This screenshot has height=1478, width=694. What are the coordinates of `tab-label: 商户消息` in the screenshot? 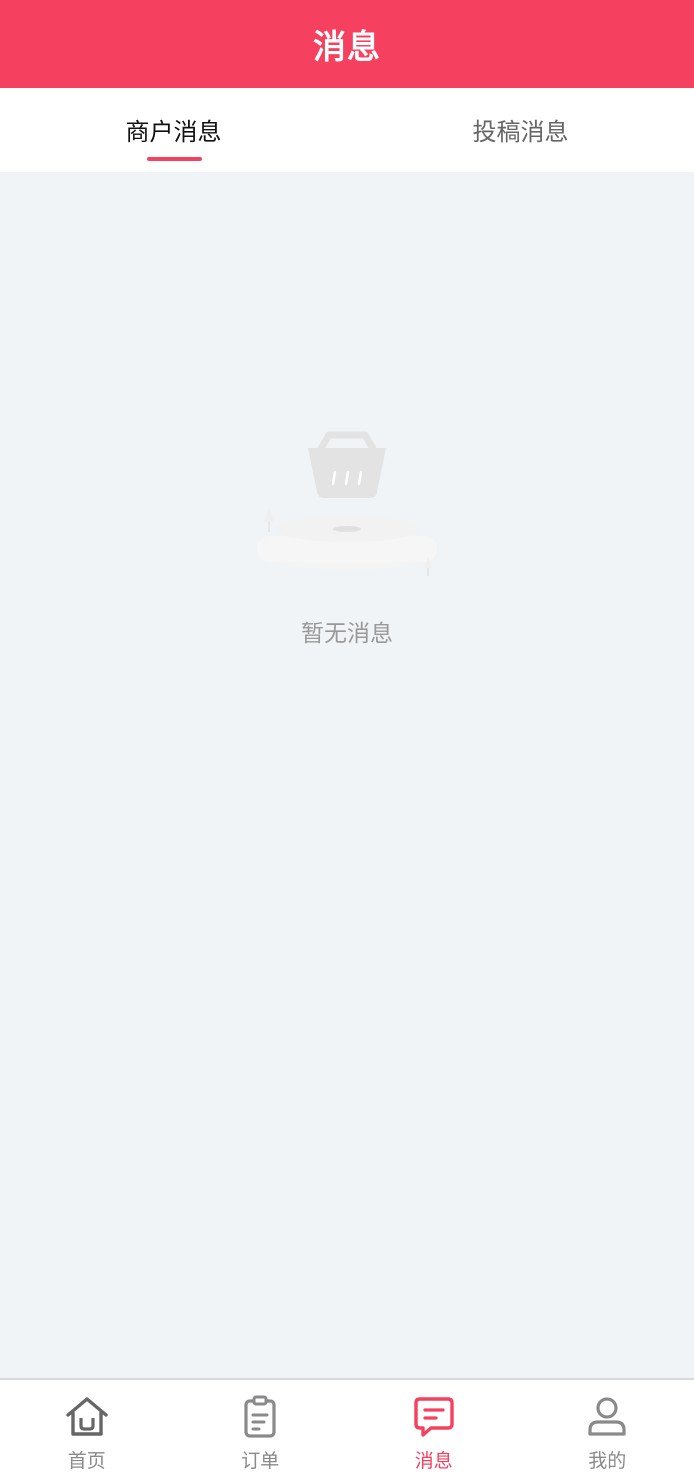 It's located at (173, 132).